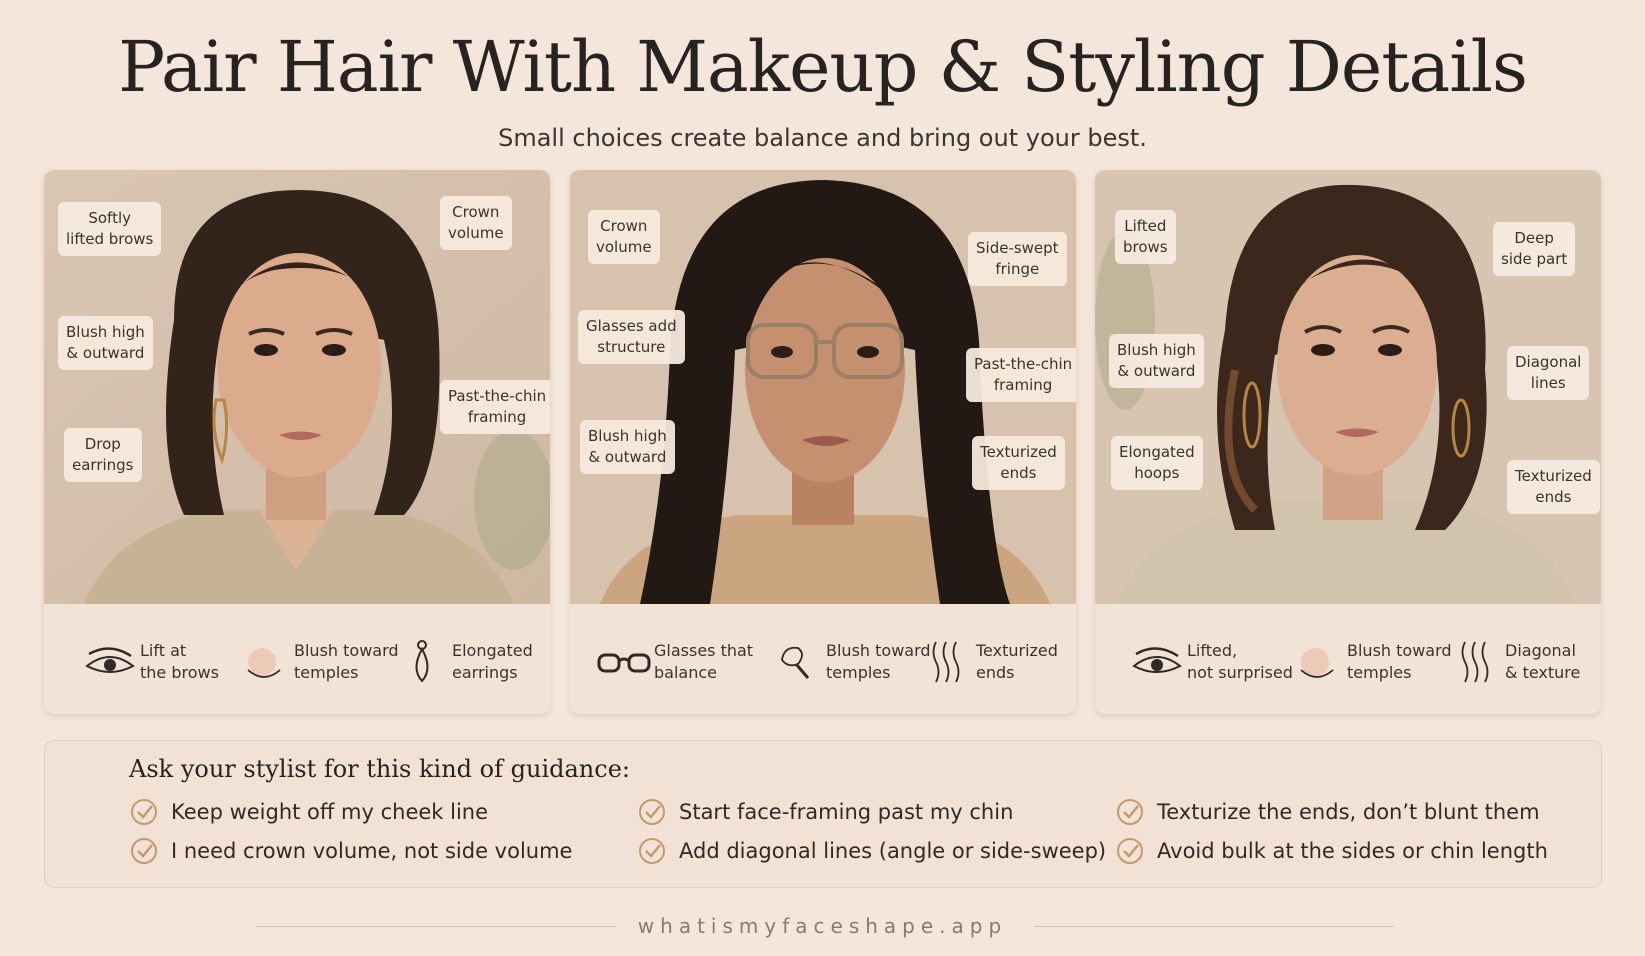 The width and height of the screenshot is (1645, 956). Describe the element at coordinates (631, 337) in the screenshot. I see `callout-glasses-structure: Glasses add structure` at that location.